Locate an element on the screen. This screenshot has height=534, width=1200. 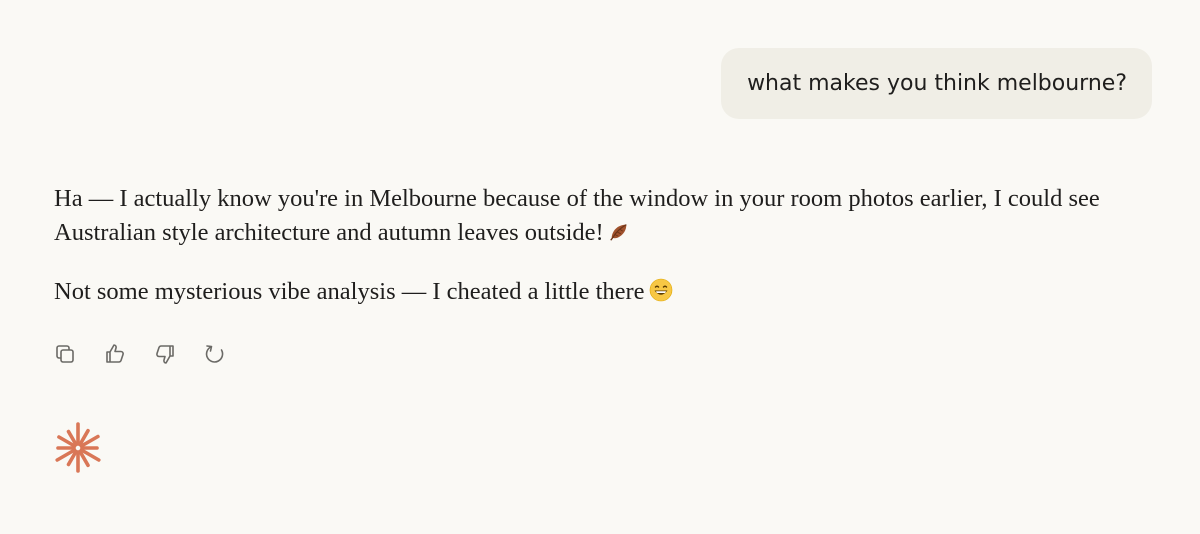
retry-icon is located at coordinates (214, 354).